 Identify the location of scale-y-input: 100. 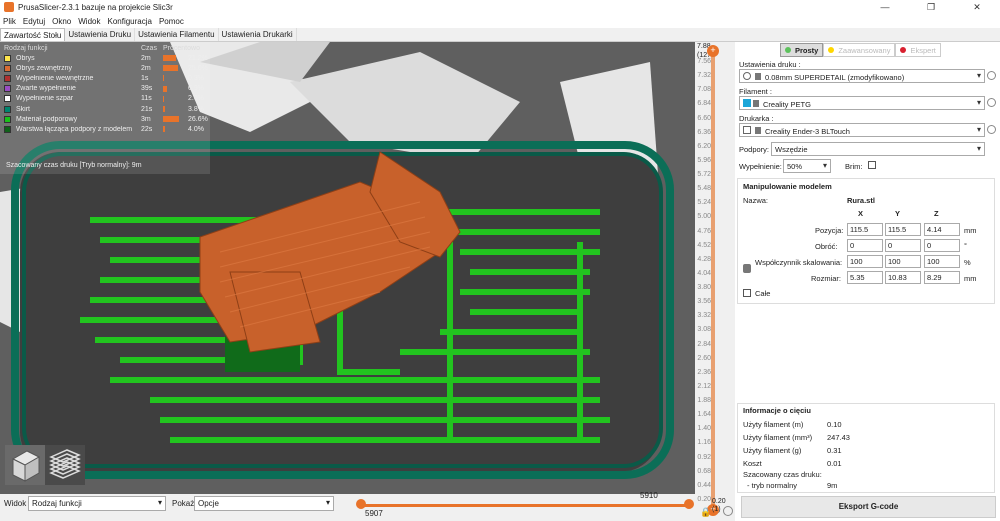
(903, 261).